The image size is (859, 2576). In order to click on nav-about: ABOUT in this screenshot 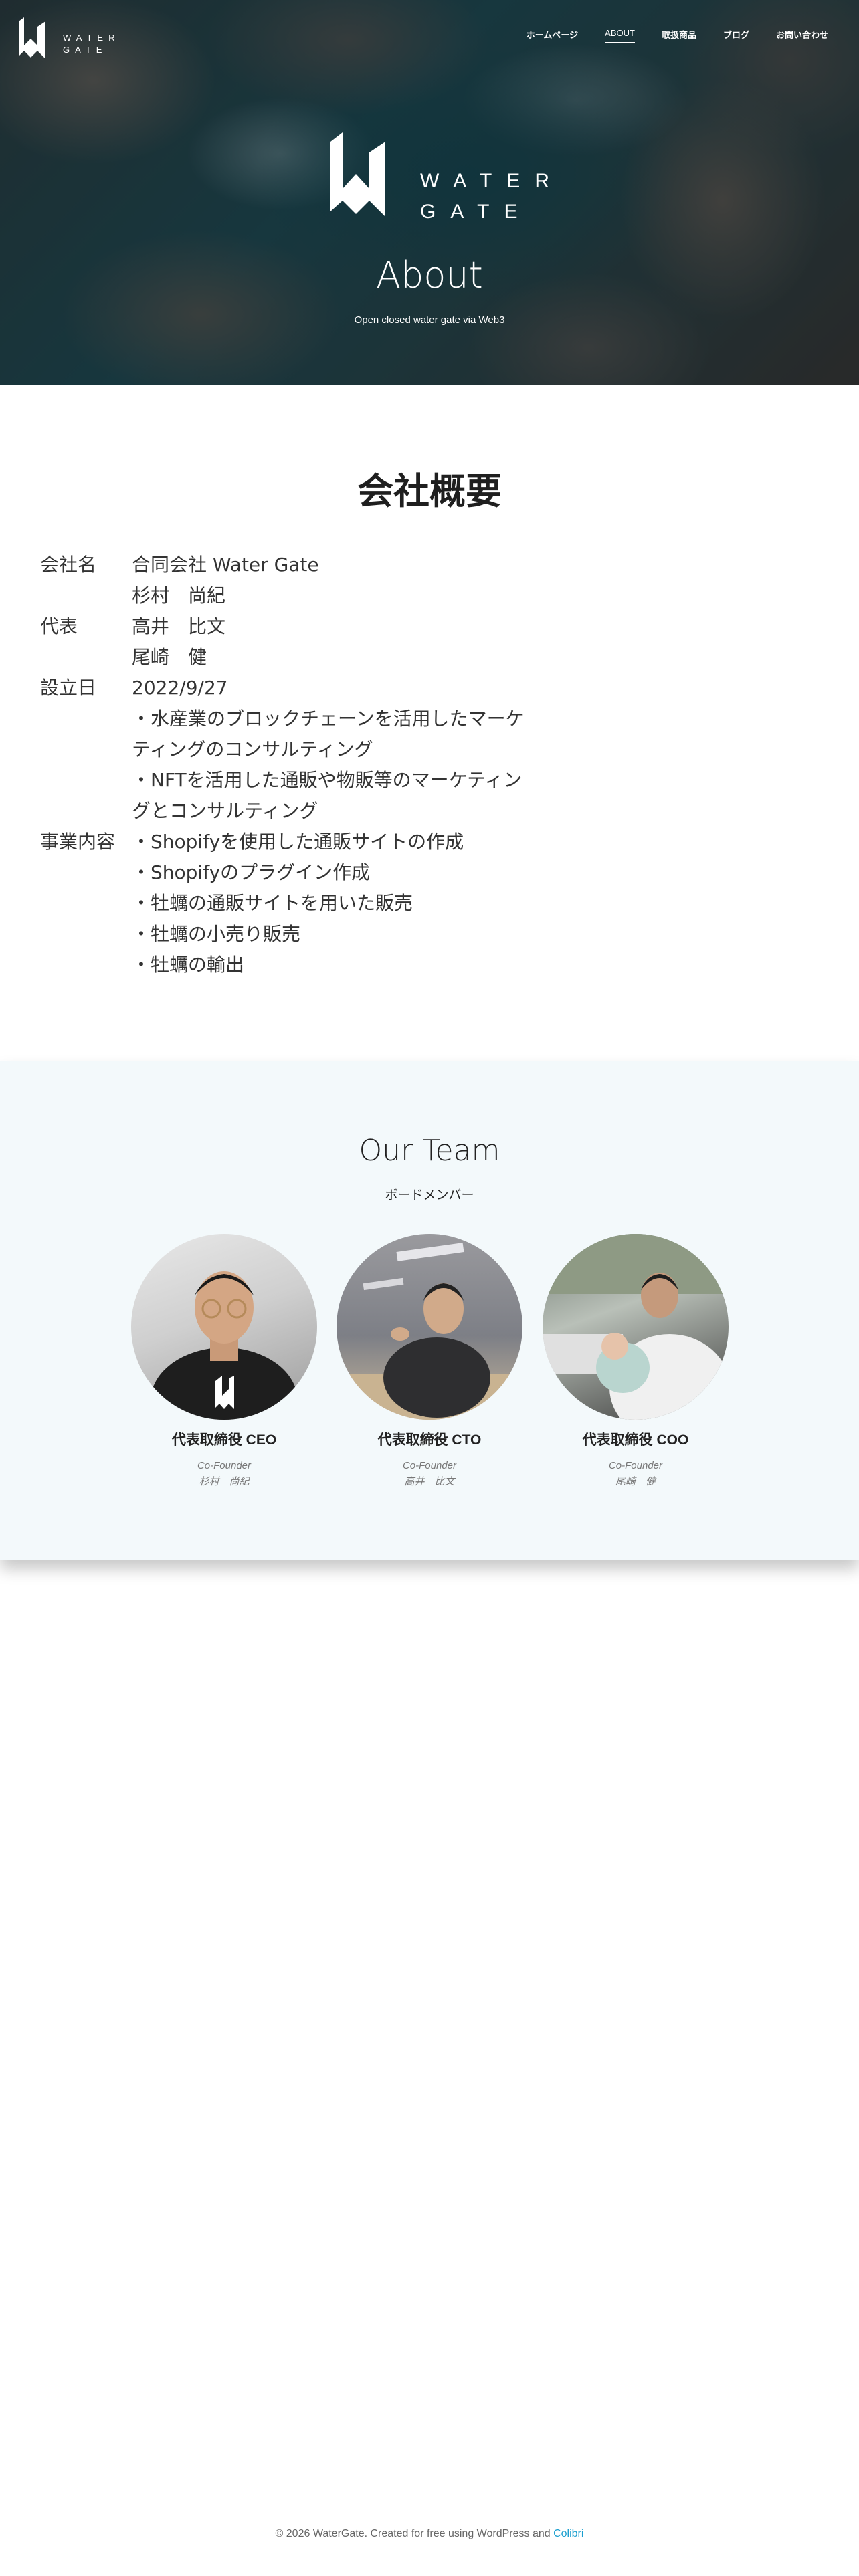, I will do `click(620, 35)`.